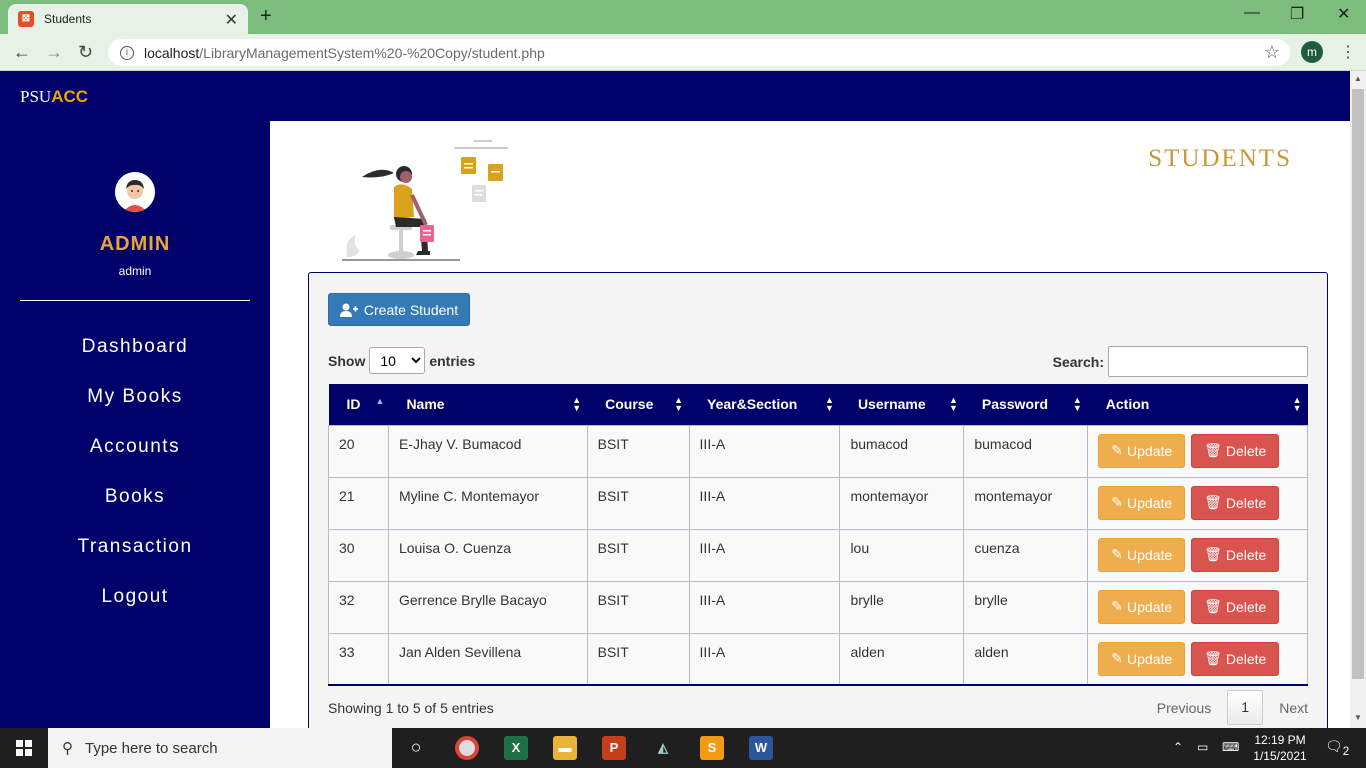 Image resolution: width=1366 pixels, height=768 pixels. I want to click on sidebar-item-logout: Logout, so click(135, 597).